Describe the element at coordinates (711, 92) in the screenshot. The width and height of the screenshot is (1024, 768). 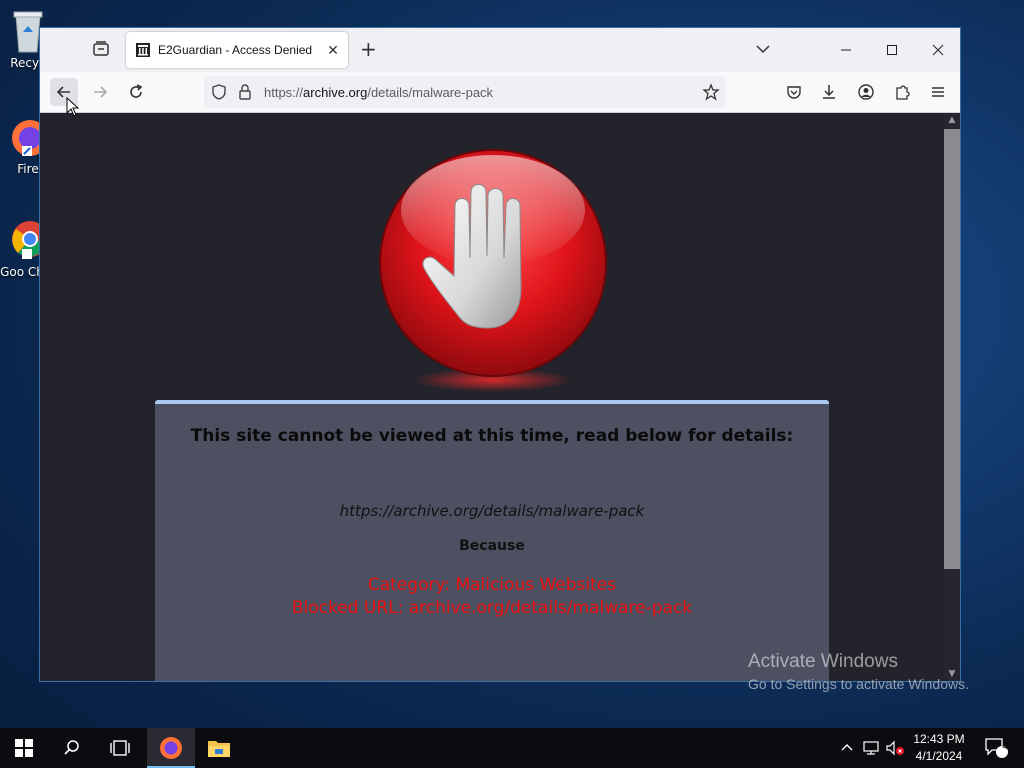
I see `bookmark-star-icon` at that location.